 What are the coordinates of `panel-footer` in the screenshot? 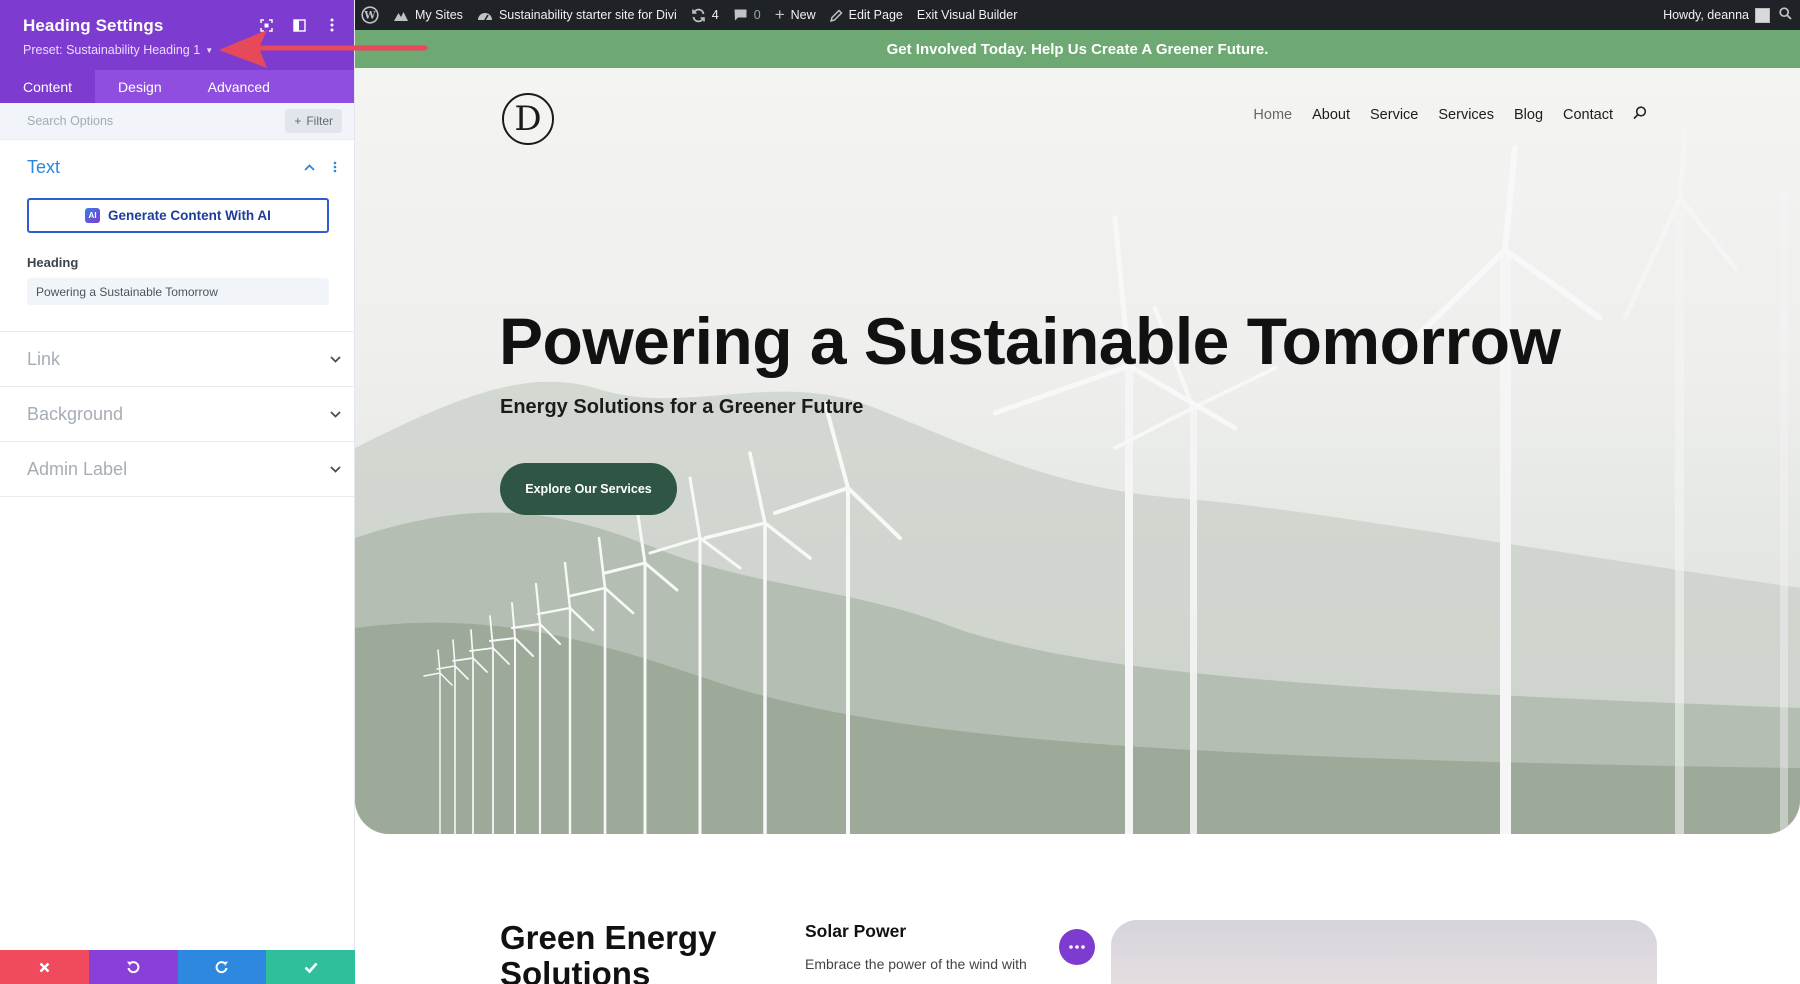 It's located at (177, 967).